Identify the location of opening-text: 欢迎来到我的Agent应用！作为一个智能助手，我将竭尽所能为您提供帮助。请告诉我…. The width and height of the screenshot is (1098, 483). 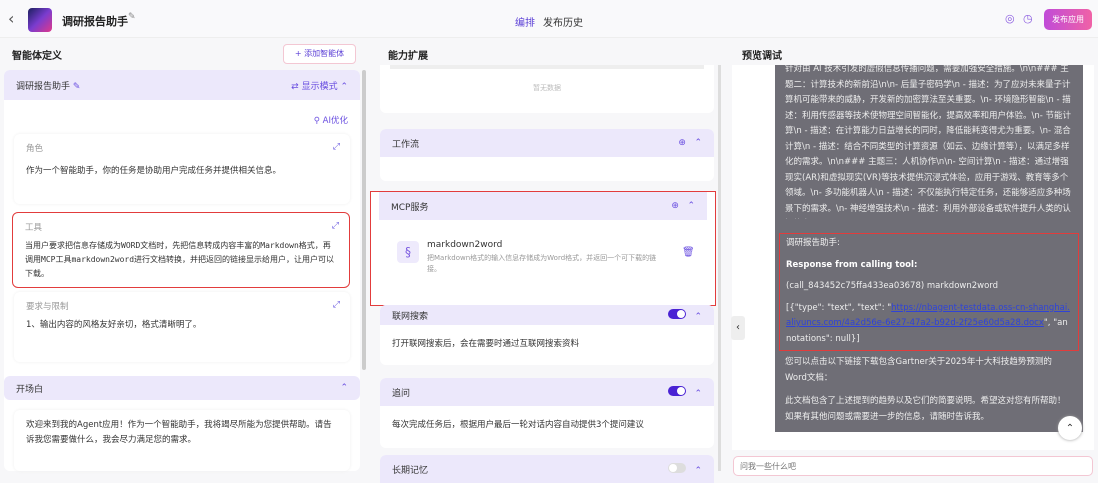
(182, 433).